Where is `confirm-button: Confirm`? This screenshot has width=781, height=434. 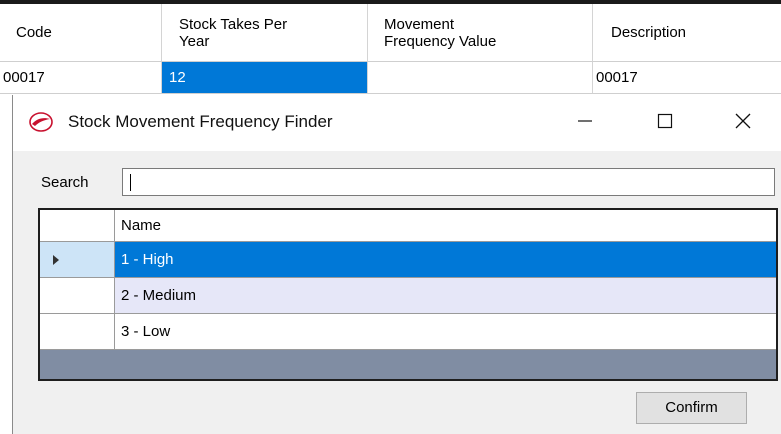
confirm-button: Confirm is located at coordinates (691, 408).